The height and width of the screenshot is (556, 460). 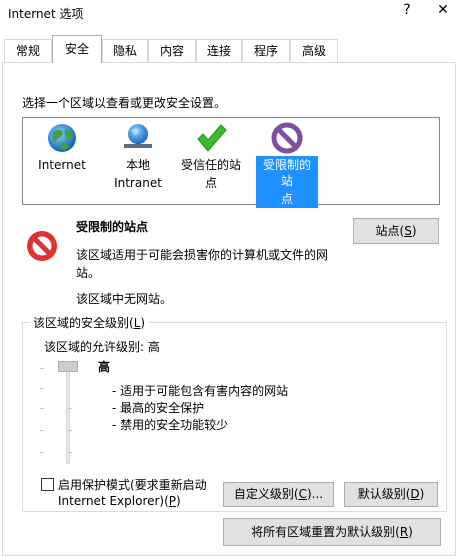 What do you see at coordinates (314, 50) in the screenshot?
I see `tab-advanced: 高级` at bounding box center [314, 50].